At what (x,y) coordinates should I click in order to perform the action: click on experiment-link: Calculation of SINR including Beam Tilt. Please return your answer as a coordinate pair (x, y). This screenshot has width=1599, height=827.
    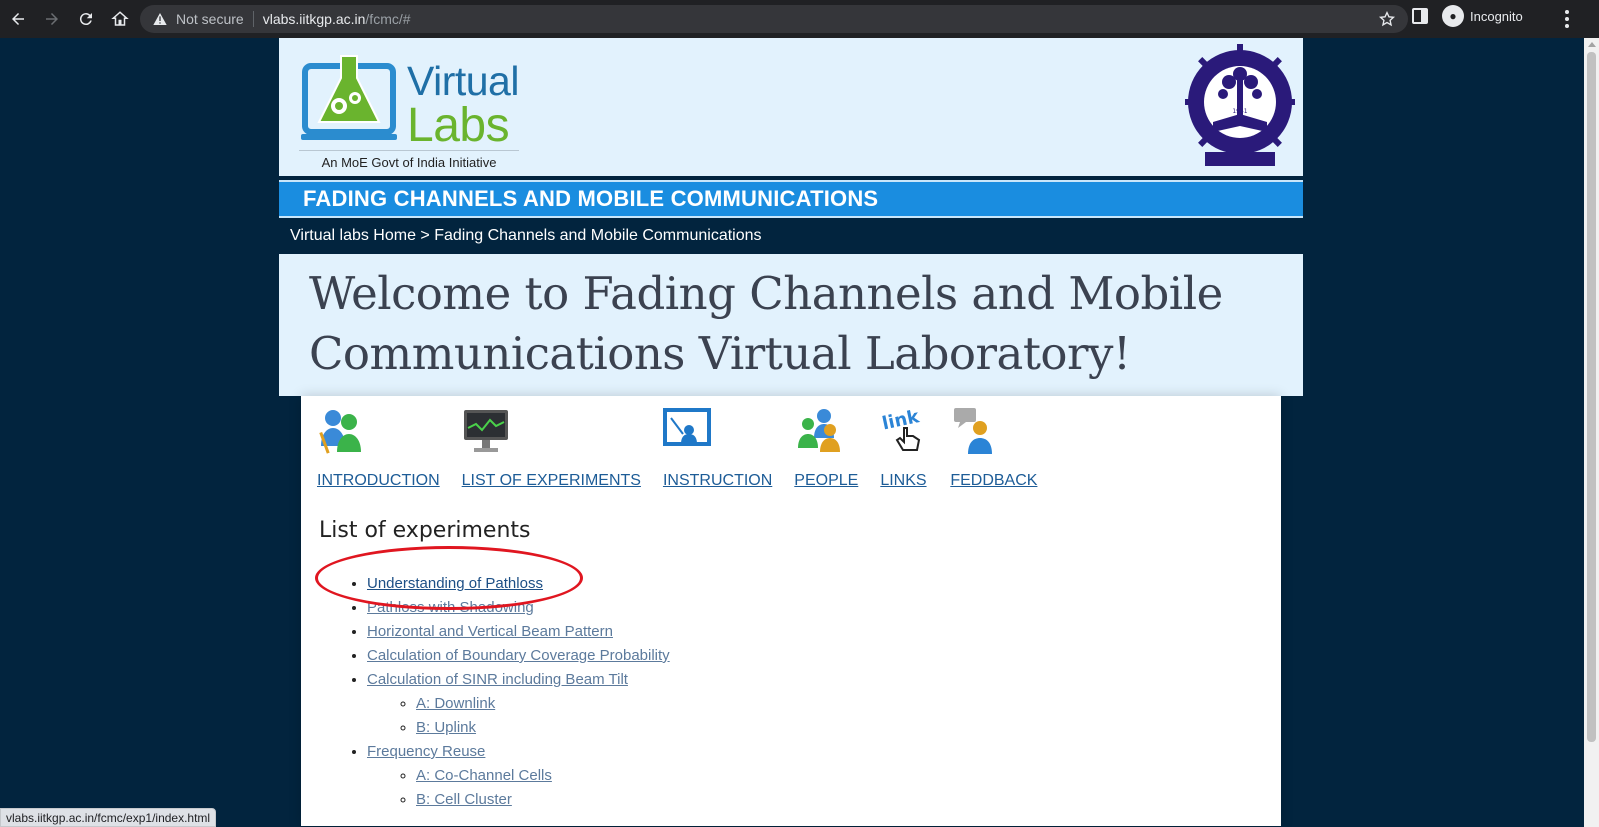
    Looking at the image, I should click on (497, 679).